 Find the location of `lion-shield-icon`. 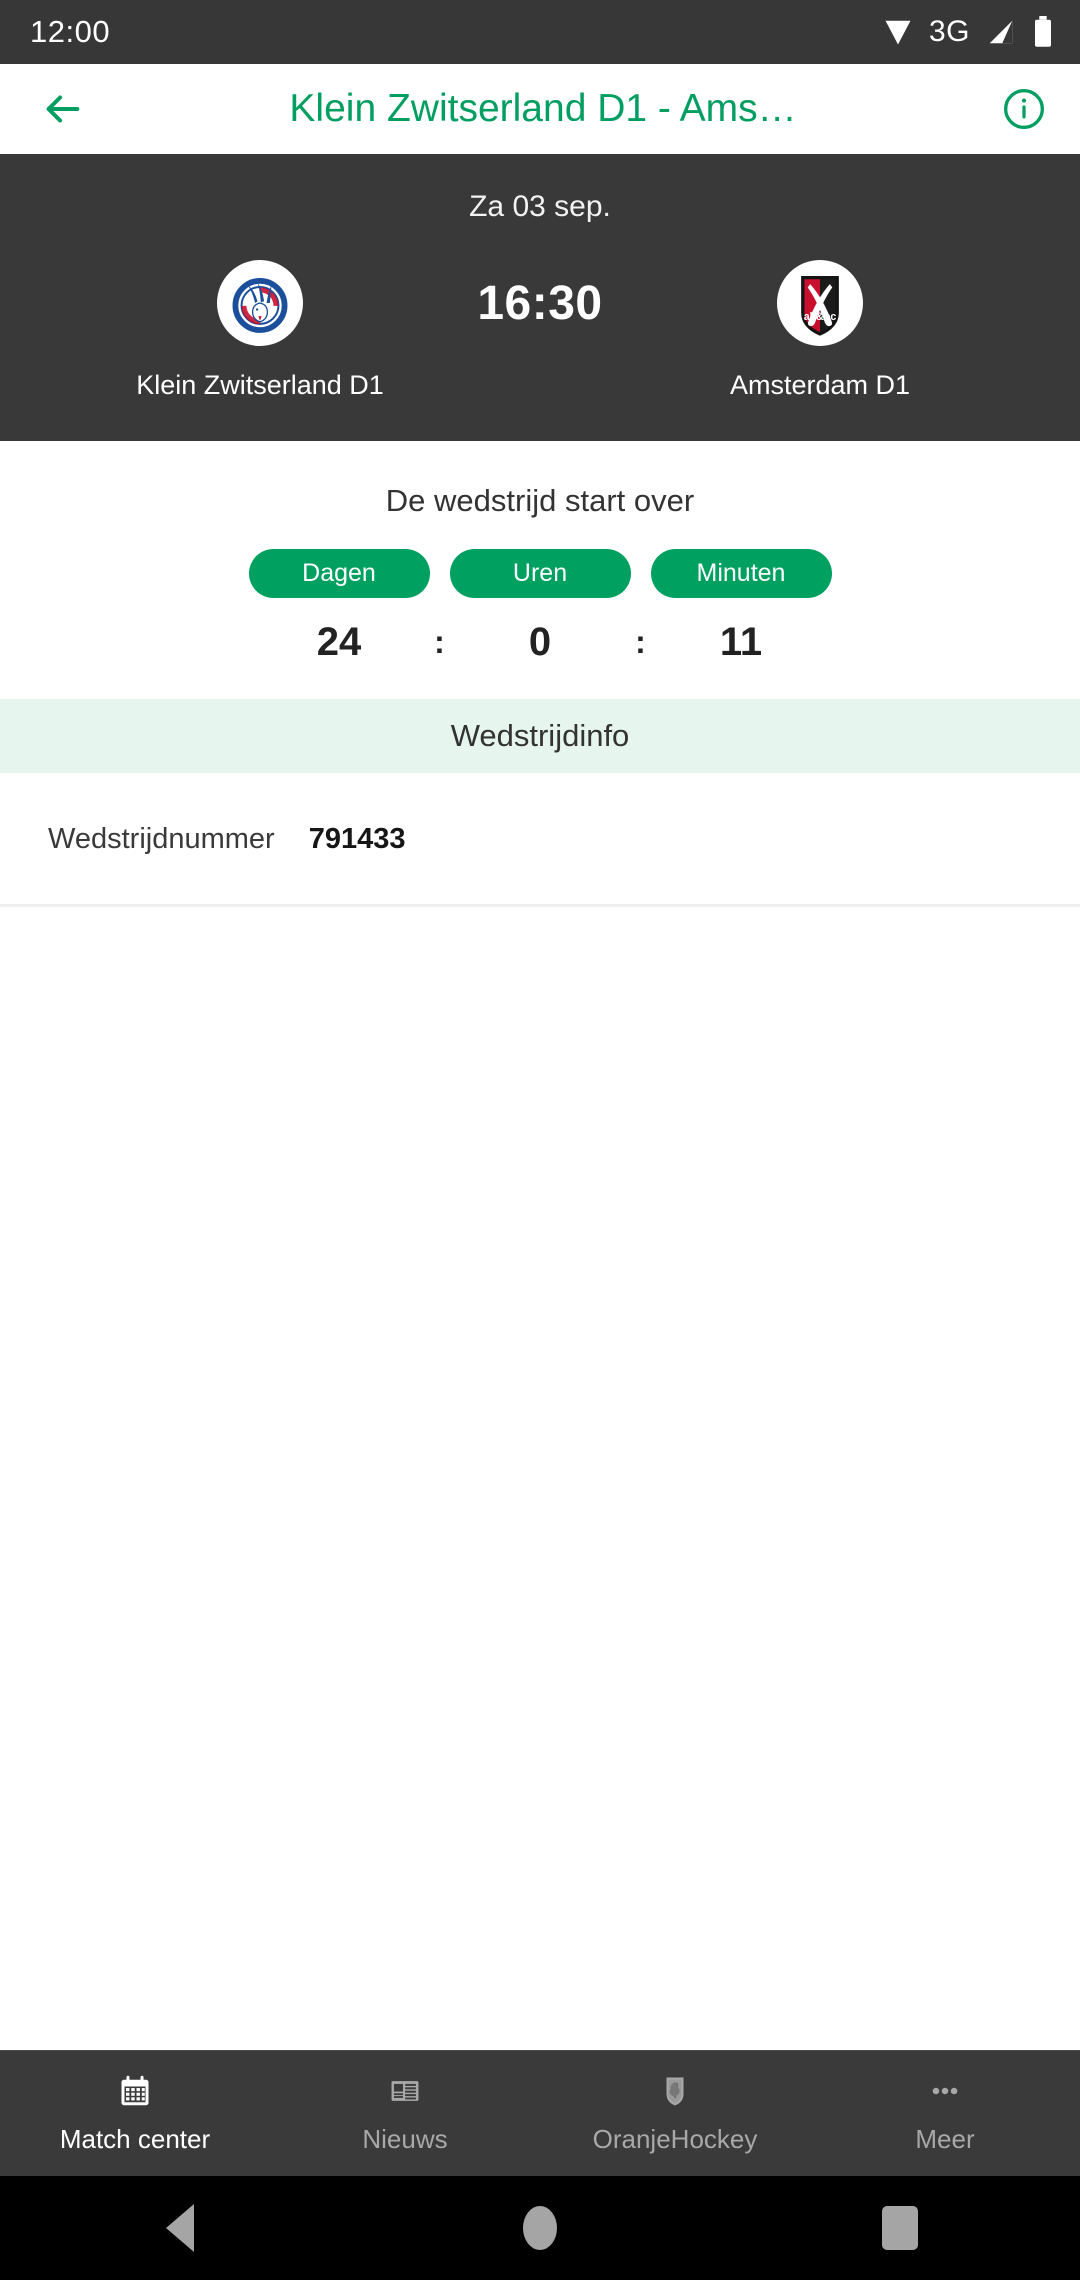

lion-shield-icon is located at coordinates (675, 2091).